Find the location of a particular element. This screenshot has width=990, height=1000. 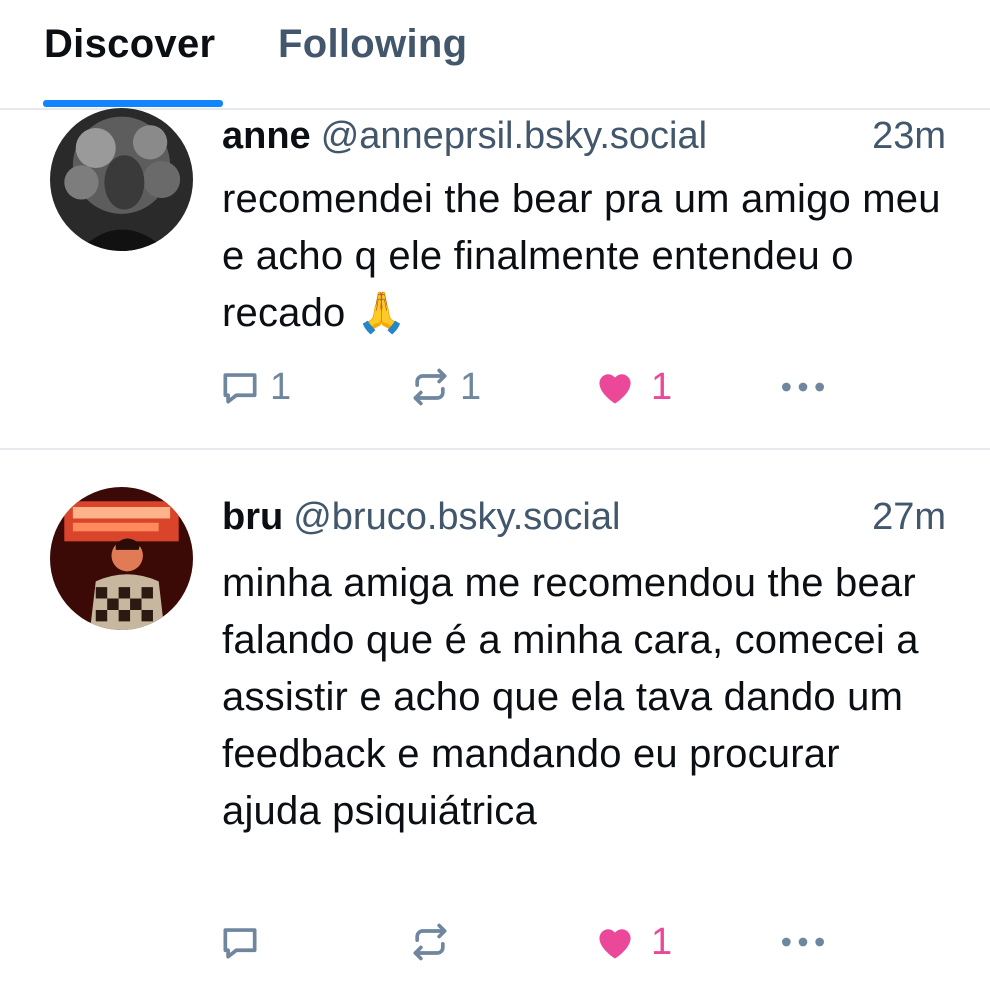

tab-following: Following is located at coordinates (372, 47).